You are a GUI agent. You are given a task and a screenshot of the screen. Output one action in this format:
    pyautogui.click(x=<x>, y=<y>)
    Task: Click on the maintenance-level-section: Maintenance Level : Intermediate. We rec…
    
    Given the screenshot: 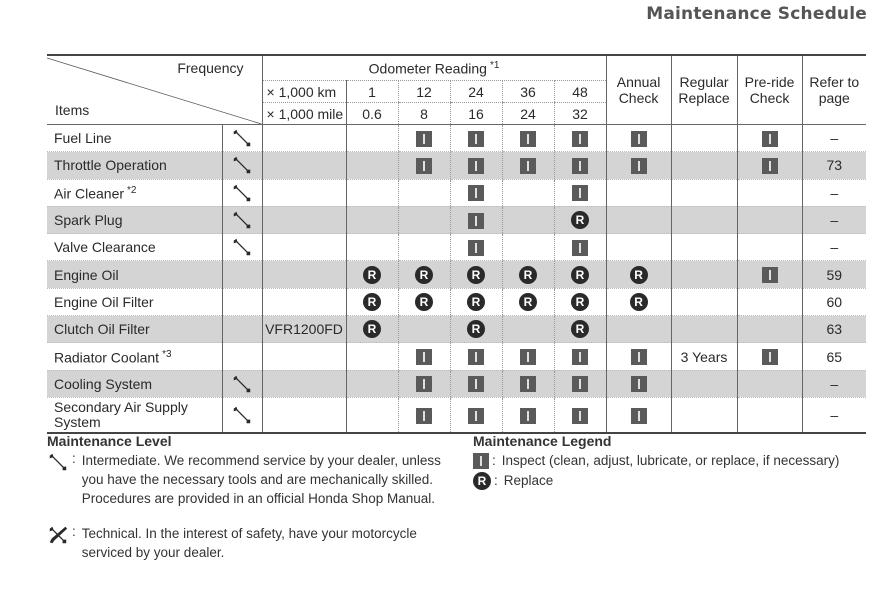 What is the action you would take?
    pyautogui.click(x=244, y=497)
    